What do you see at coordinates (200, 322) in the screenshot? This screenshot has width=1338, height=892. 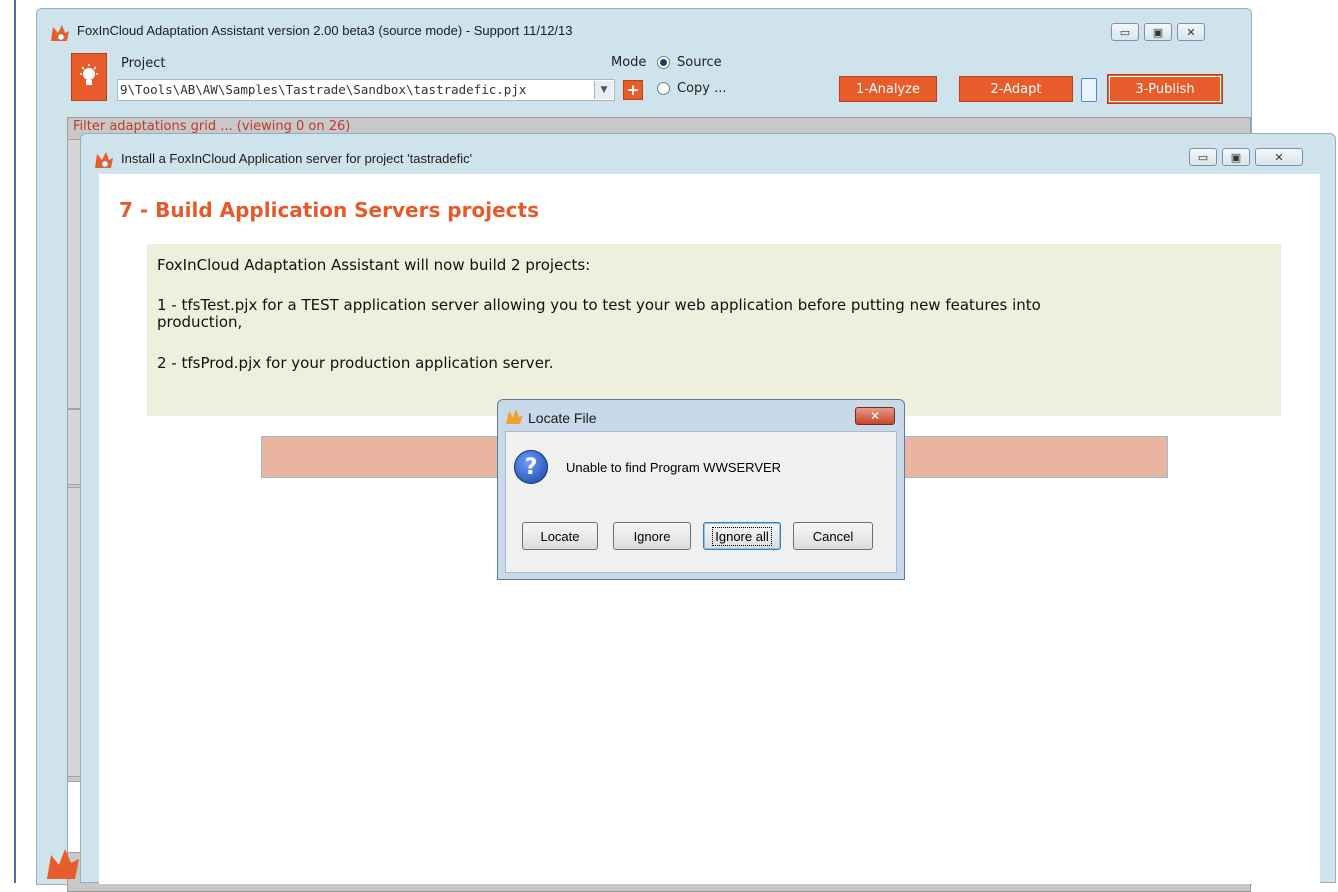 I see `info-line-2b: production,` at bounding box center [200, 322].